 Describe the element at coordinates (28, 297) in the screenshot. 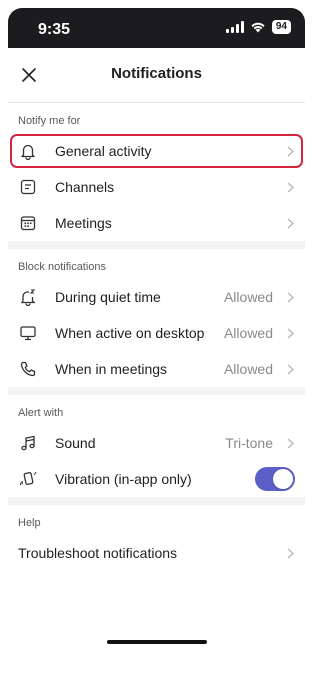

I see `quiet-time-icon` at that location.